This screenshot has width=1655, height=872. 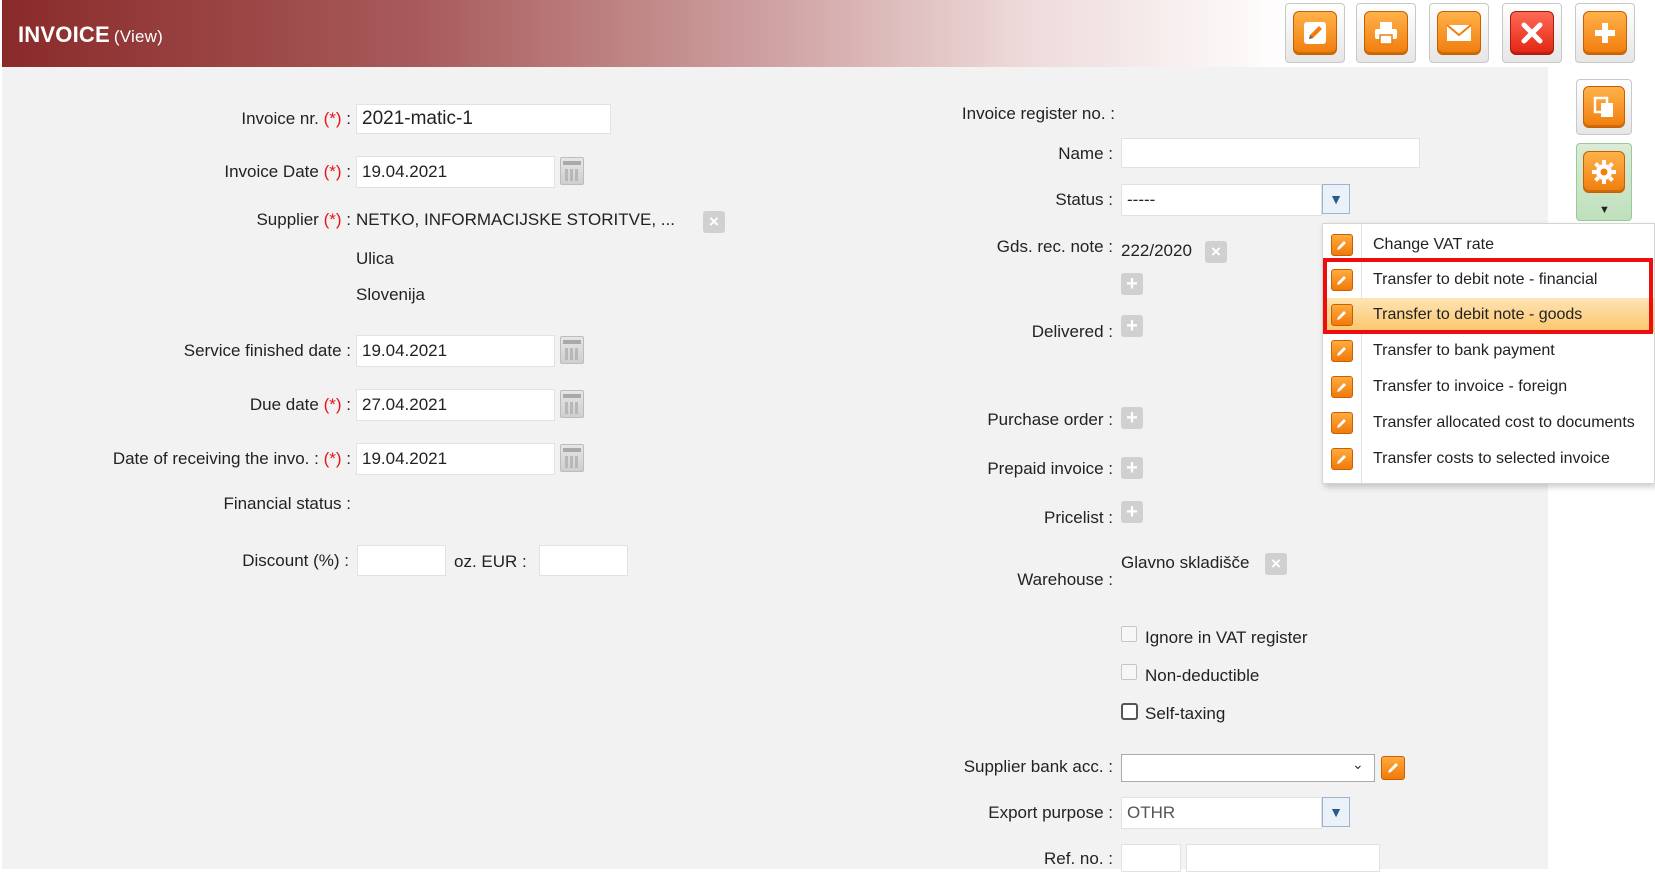 What do you see at coordinates (1488, 296) in the screenshot?
I see `highlight-frame` at bounding box center [1488, 296].